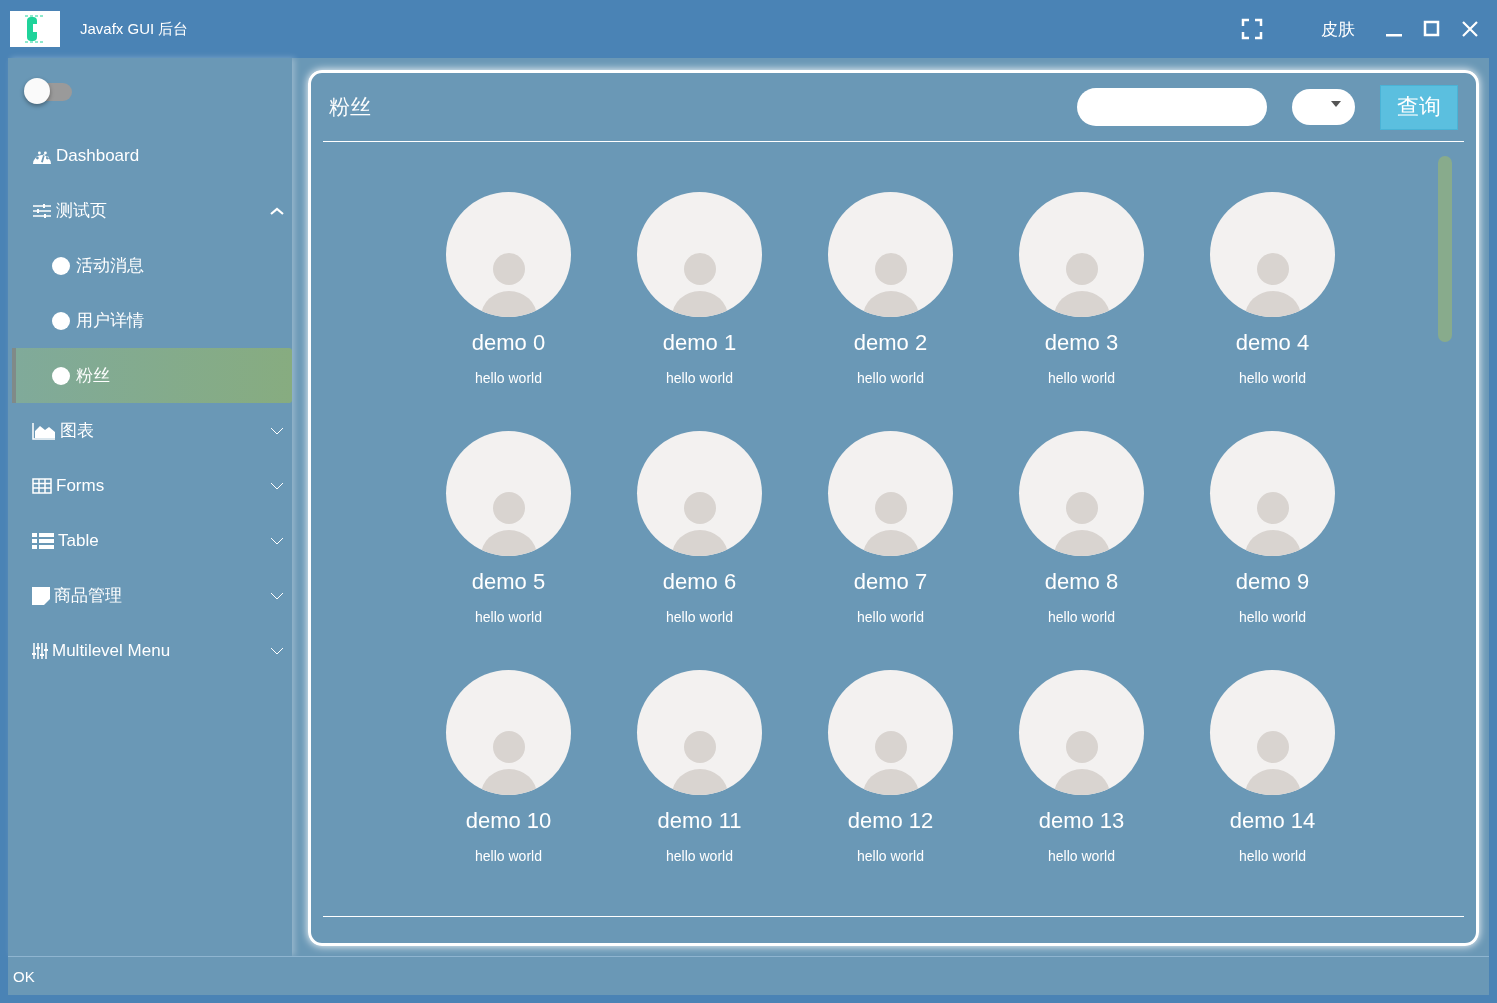 This screenshot has height=1003, width=1497. Describe the element at coordinates (44, 430) in the screenshot. I see `area-chart-icon` at that location.